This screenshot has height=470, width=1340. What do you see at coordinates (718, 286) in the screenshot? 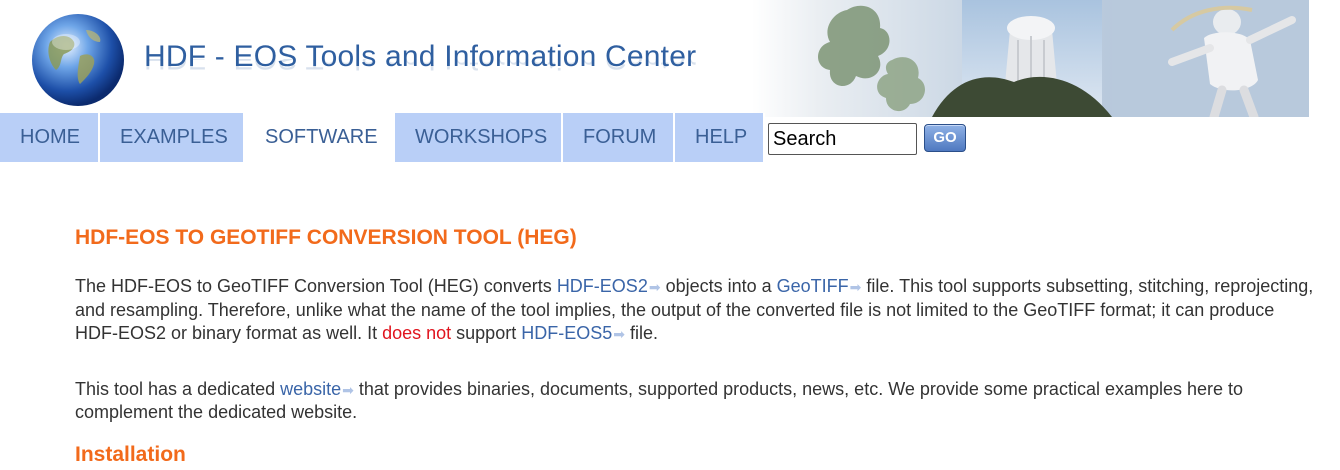
I see `text: objects into a` at bounding box center [718, 286].